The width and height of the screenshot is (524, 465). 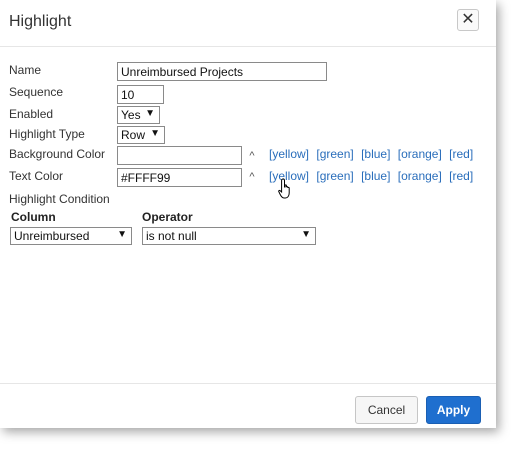 What do you see at coordinates (375, 154) in the screenshot?
I see `bg-color-blue-link: [blue]` at bounding box center [375, 154].